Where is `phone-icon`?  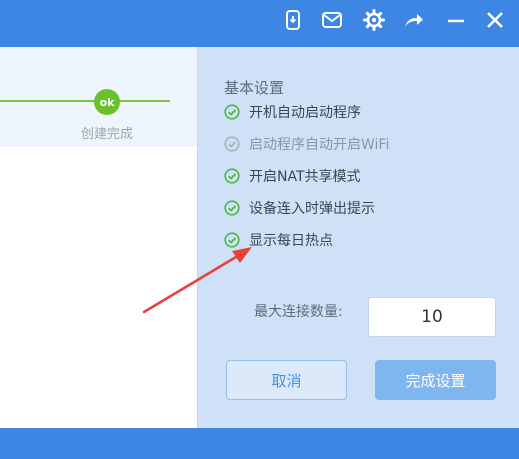
phone-icon is located at coordinates (293, 20).